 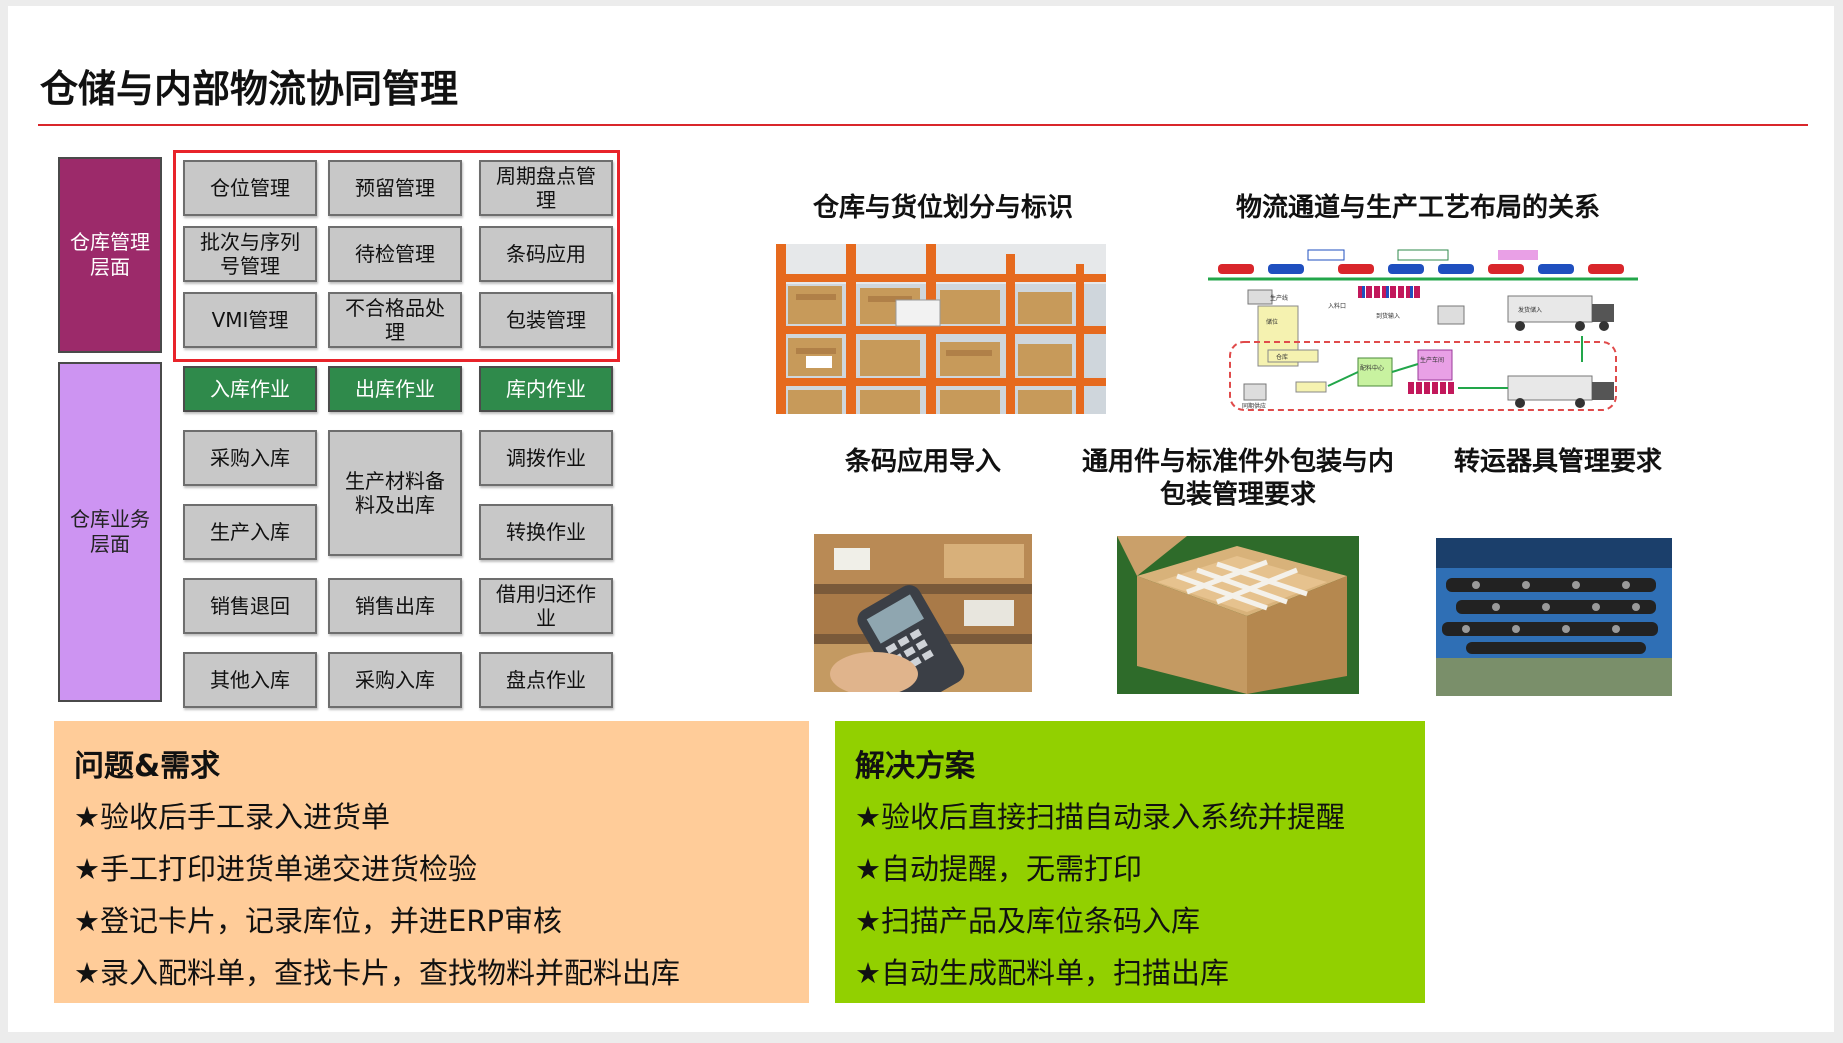 I want to click on box-conversion-operation: 转换作业, so click(x=546, y=532).